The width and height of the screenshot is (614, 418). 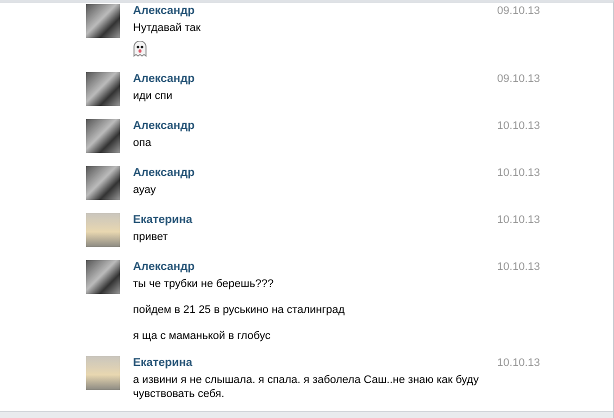 What do you see at coordinates (306, 387) in the screenshot?
I see `message-text: а извини я не слышала. я спала. я заболела Саш..не знаю как буду чувствовать себя.` at bounding box center [306, 387].